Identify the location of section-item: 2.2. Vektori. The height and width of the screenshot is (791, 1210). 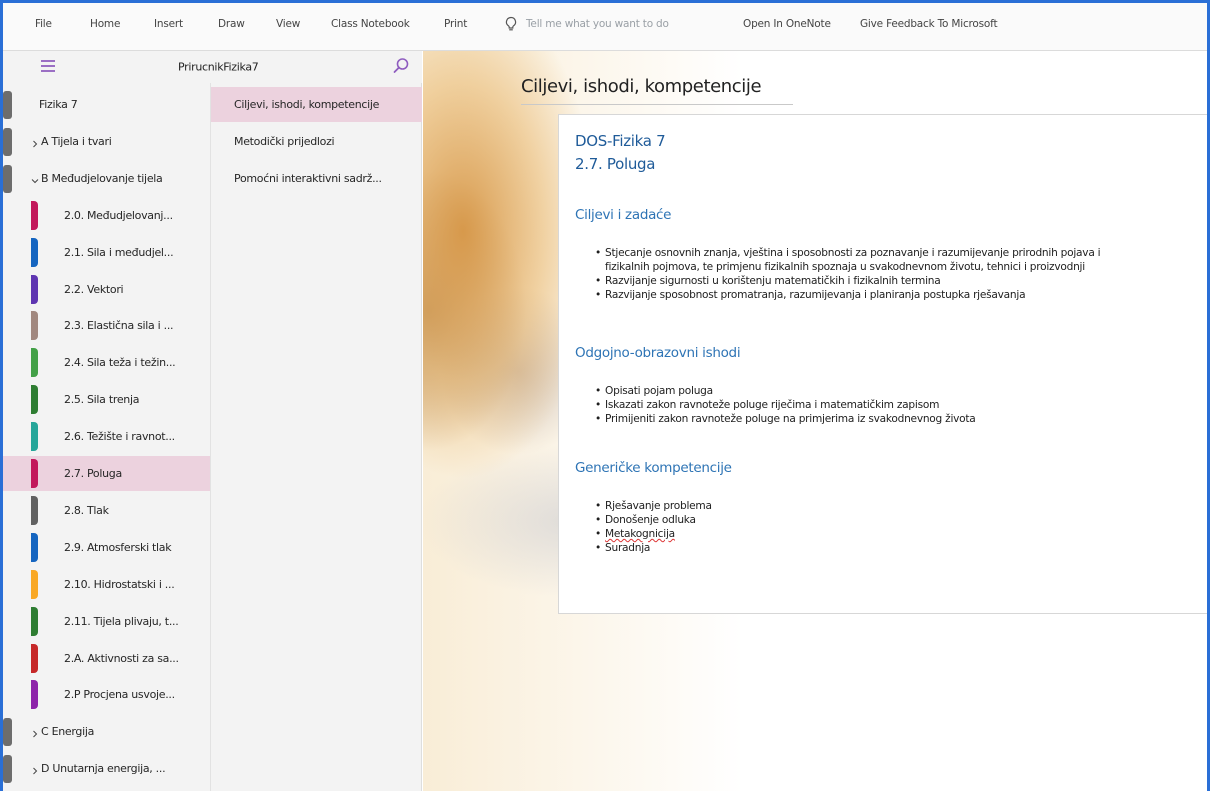
(106, 289).